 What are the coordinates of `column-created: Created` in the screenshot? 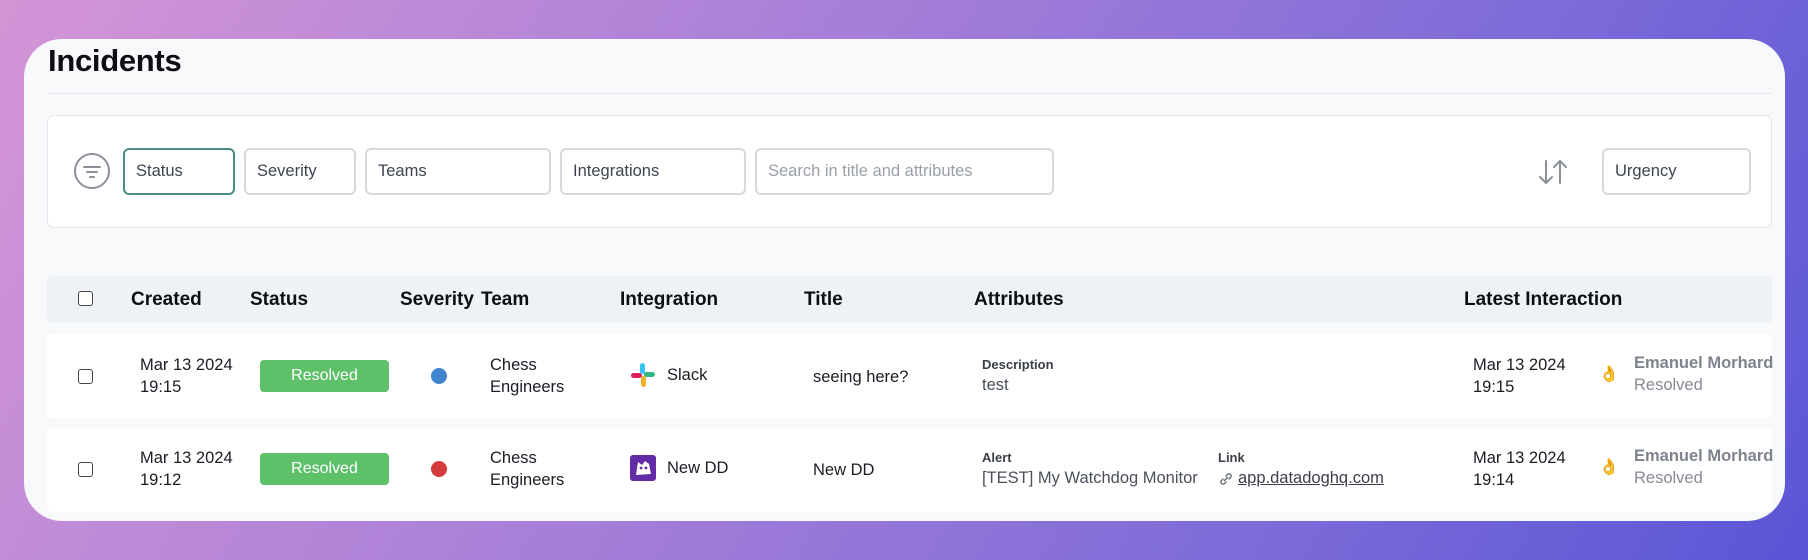 It's located at (166, 300).